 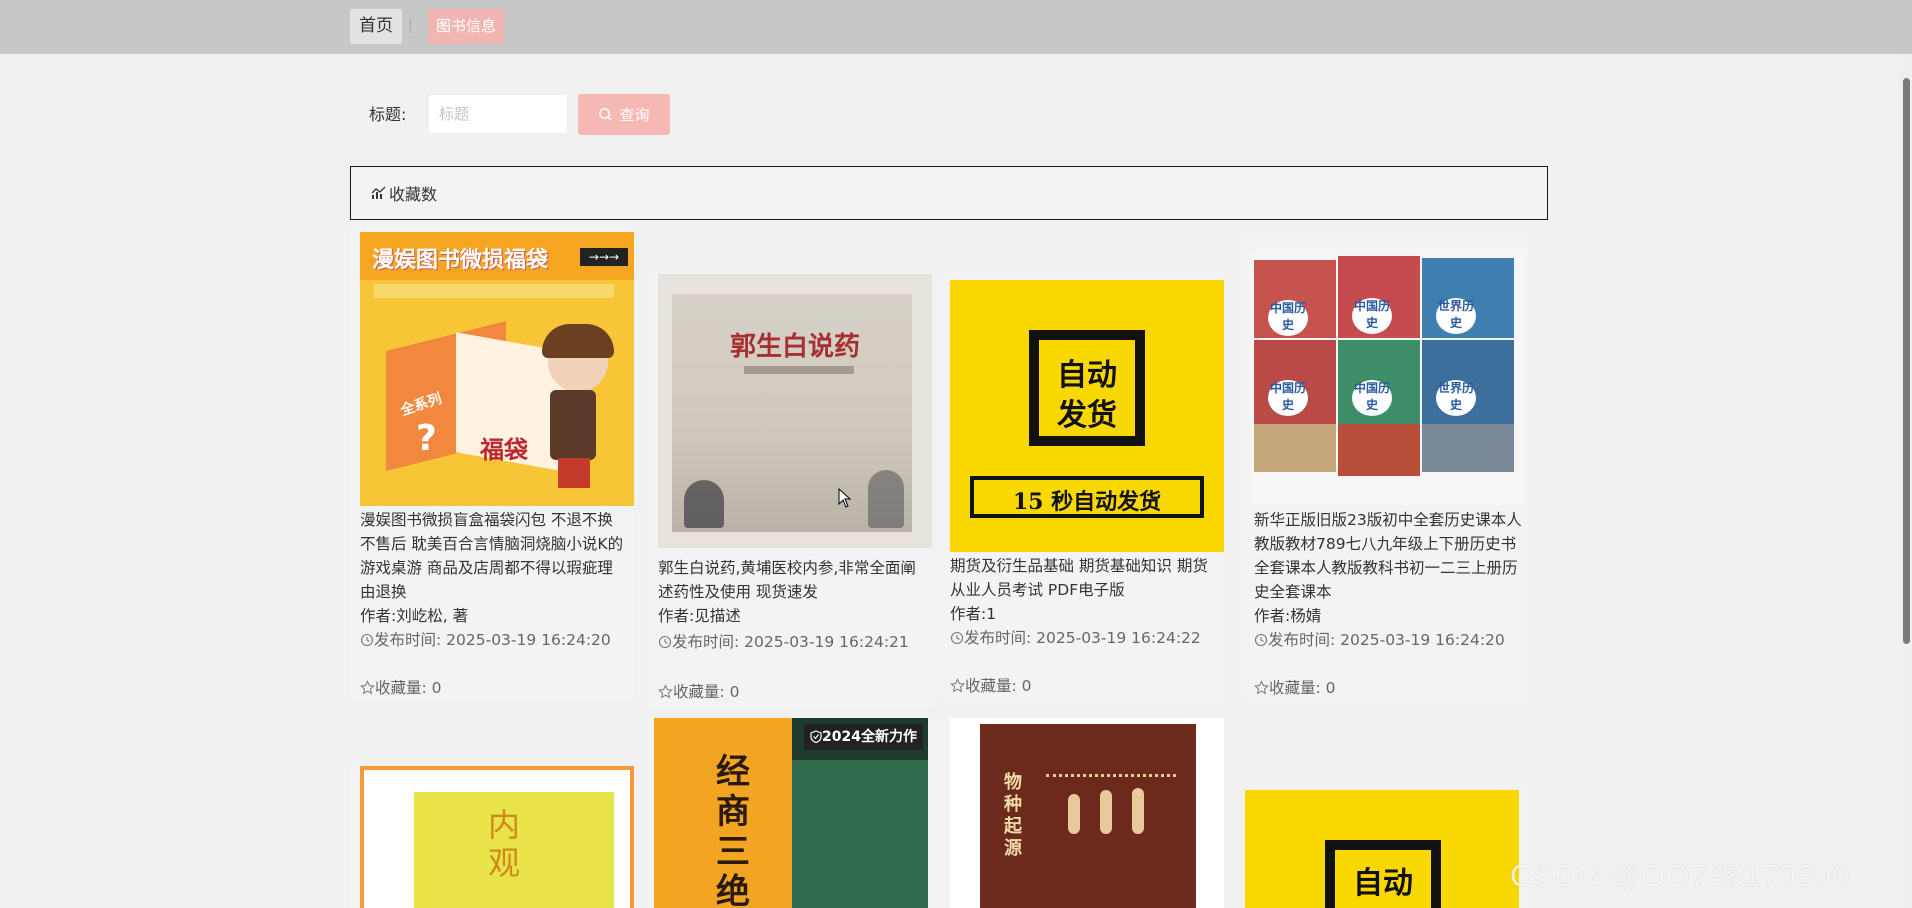 I want to click on book-author: 作者:见描述, so click(x=699, y=616).